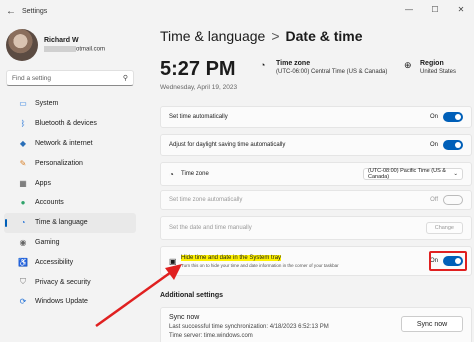 Image resolution: width=474 pixels, height=342 pixels. What do you see at coordinates (293, 63) in the screenshot?
I see `timezone-title: Time zone` at bounding box center [293, 63].